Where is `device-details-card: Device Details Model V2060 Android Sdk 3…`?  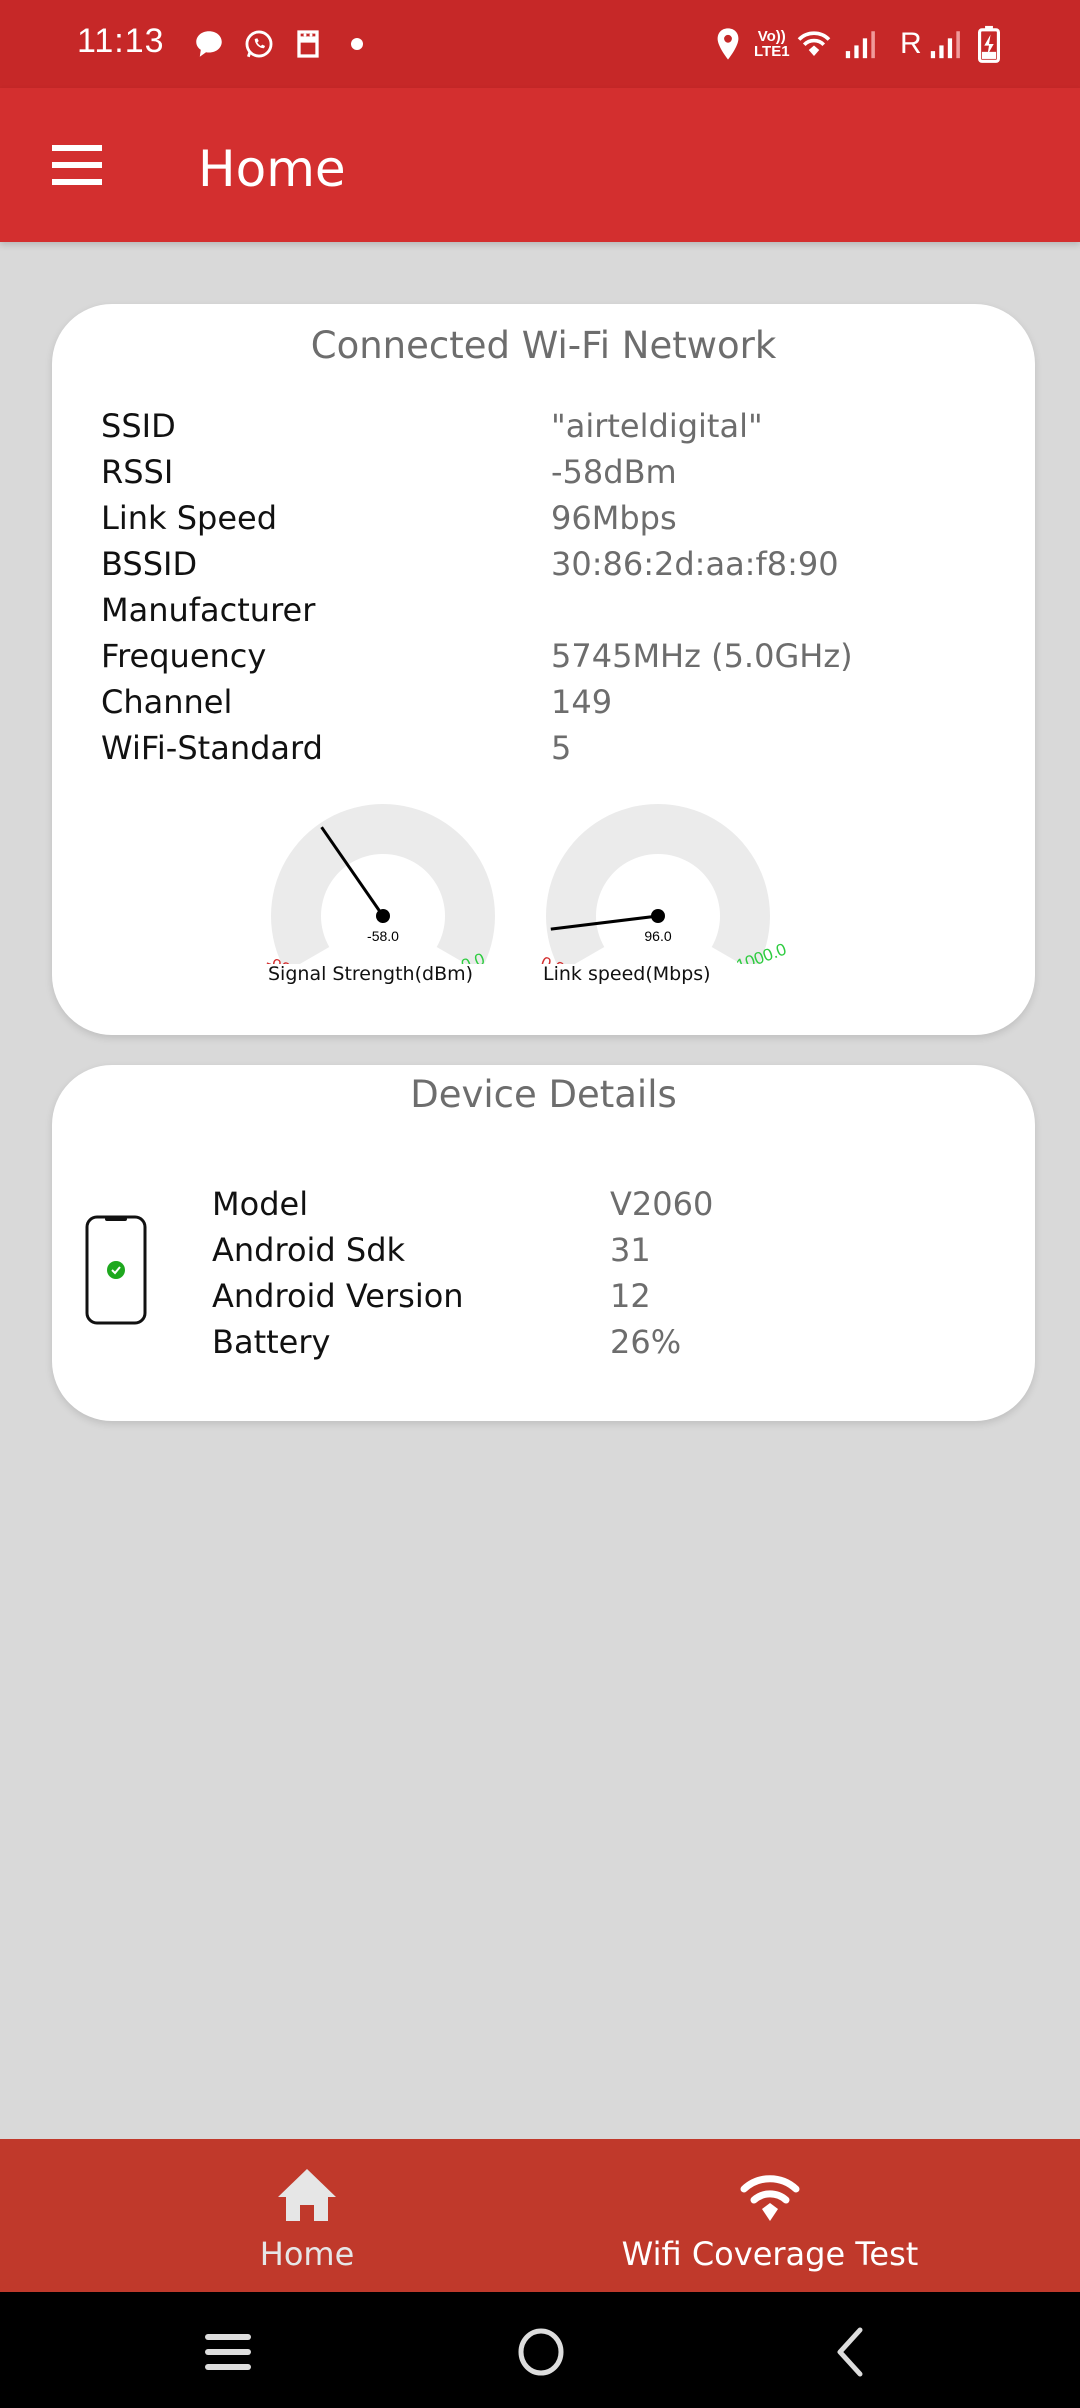
device-details-card: Device Details Model V2060 Android Sdk 3… is located at coordinates (543, 1243).